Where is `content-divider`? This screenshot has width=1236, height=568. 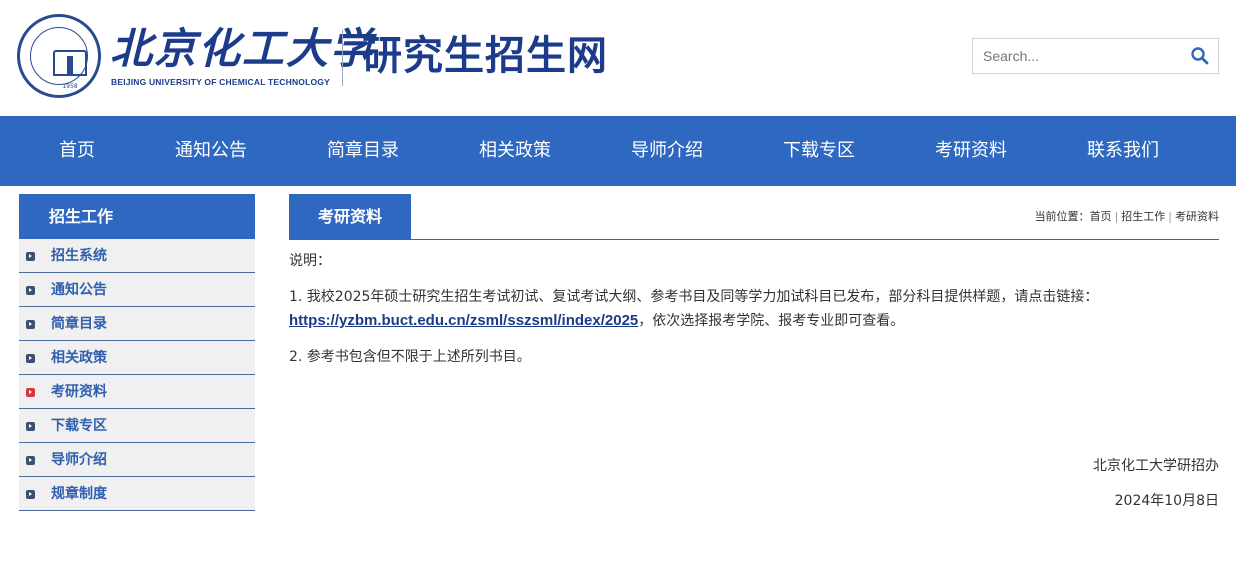
content-divider is located at coordinates (754, 239).